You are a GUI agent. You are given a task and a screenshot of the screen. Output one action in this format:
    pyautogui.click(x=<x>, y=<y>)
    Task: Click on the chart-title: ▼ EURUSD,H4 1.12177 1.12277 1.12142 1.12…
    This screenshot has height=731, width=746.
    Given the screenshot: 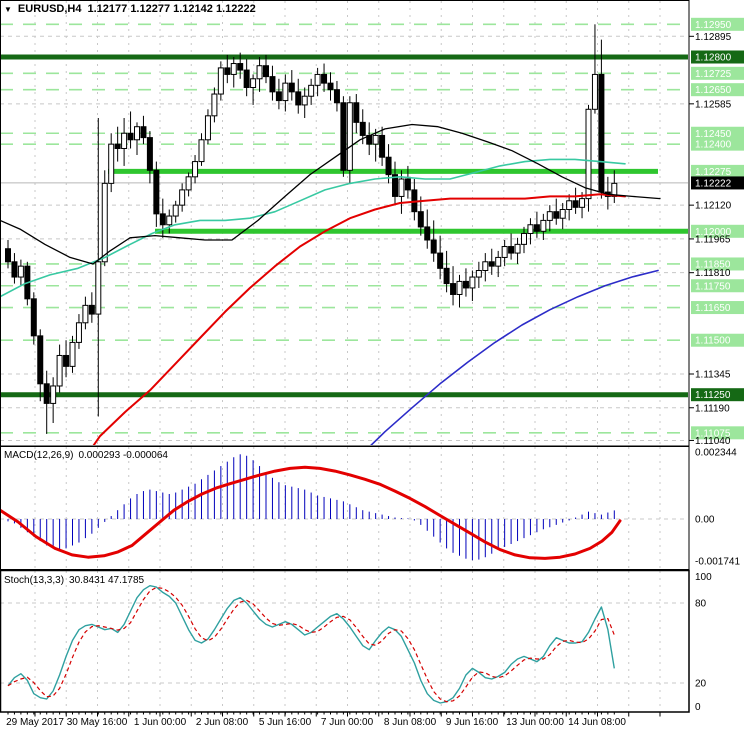 What is the action you would take?
    pyautogui.click(x=130, y=9)
    